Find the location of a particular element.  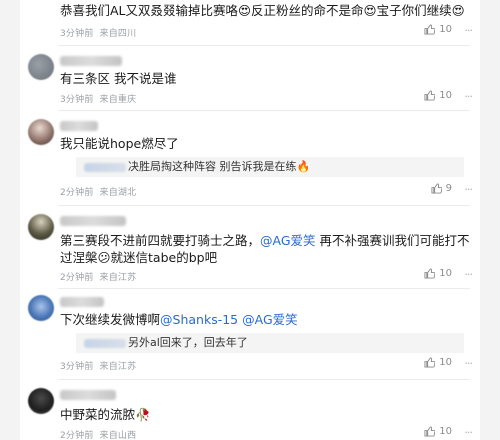

reply-text: 决胜局掏这种阵容 别告诉我是在练🔥 is located at coordinates (219, 166).